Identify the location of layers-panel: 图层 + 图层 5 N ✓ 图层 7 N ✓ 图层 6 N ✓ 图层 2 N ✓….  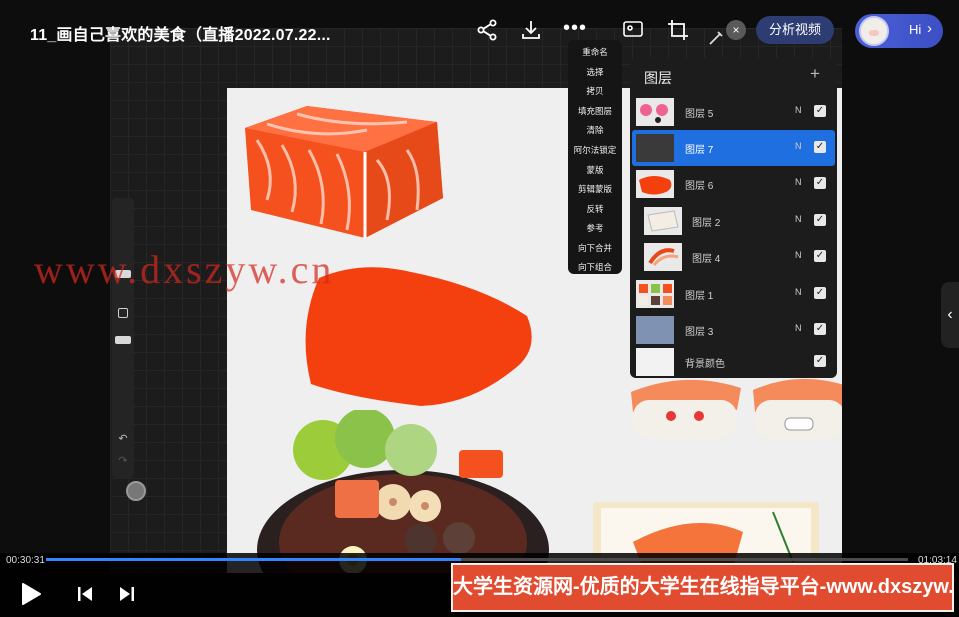
(733, 218).